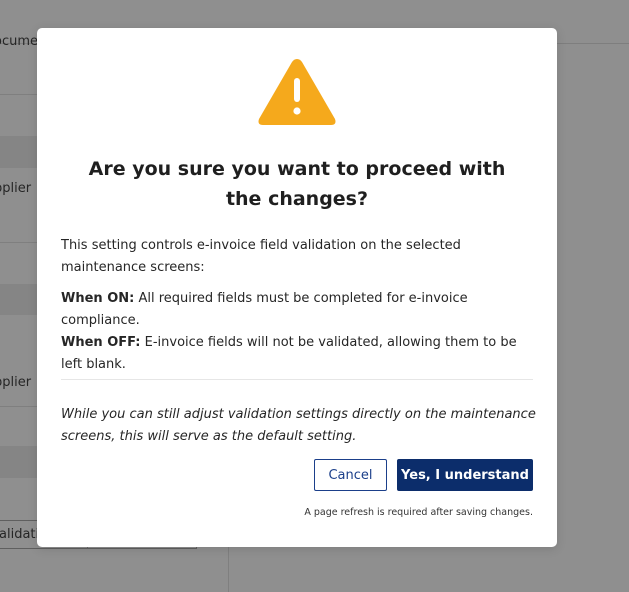  What do you see at coordinates (101, 342) in the screenshot?
I see `when-off-label: When OFF:` at bounding box center [101, 342].